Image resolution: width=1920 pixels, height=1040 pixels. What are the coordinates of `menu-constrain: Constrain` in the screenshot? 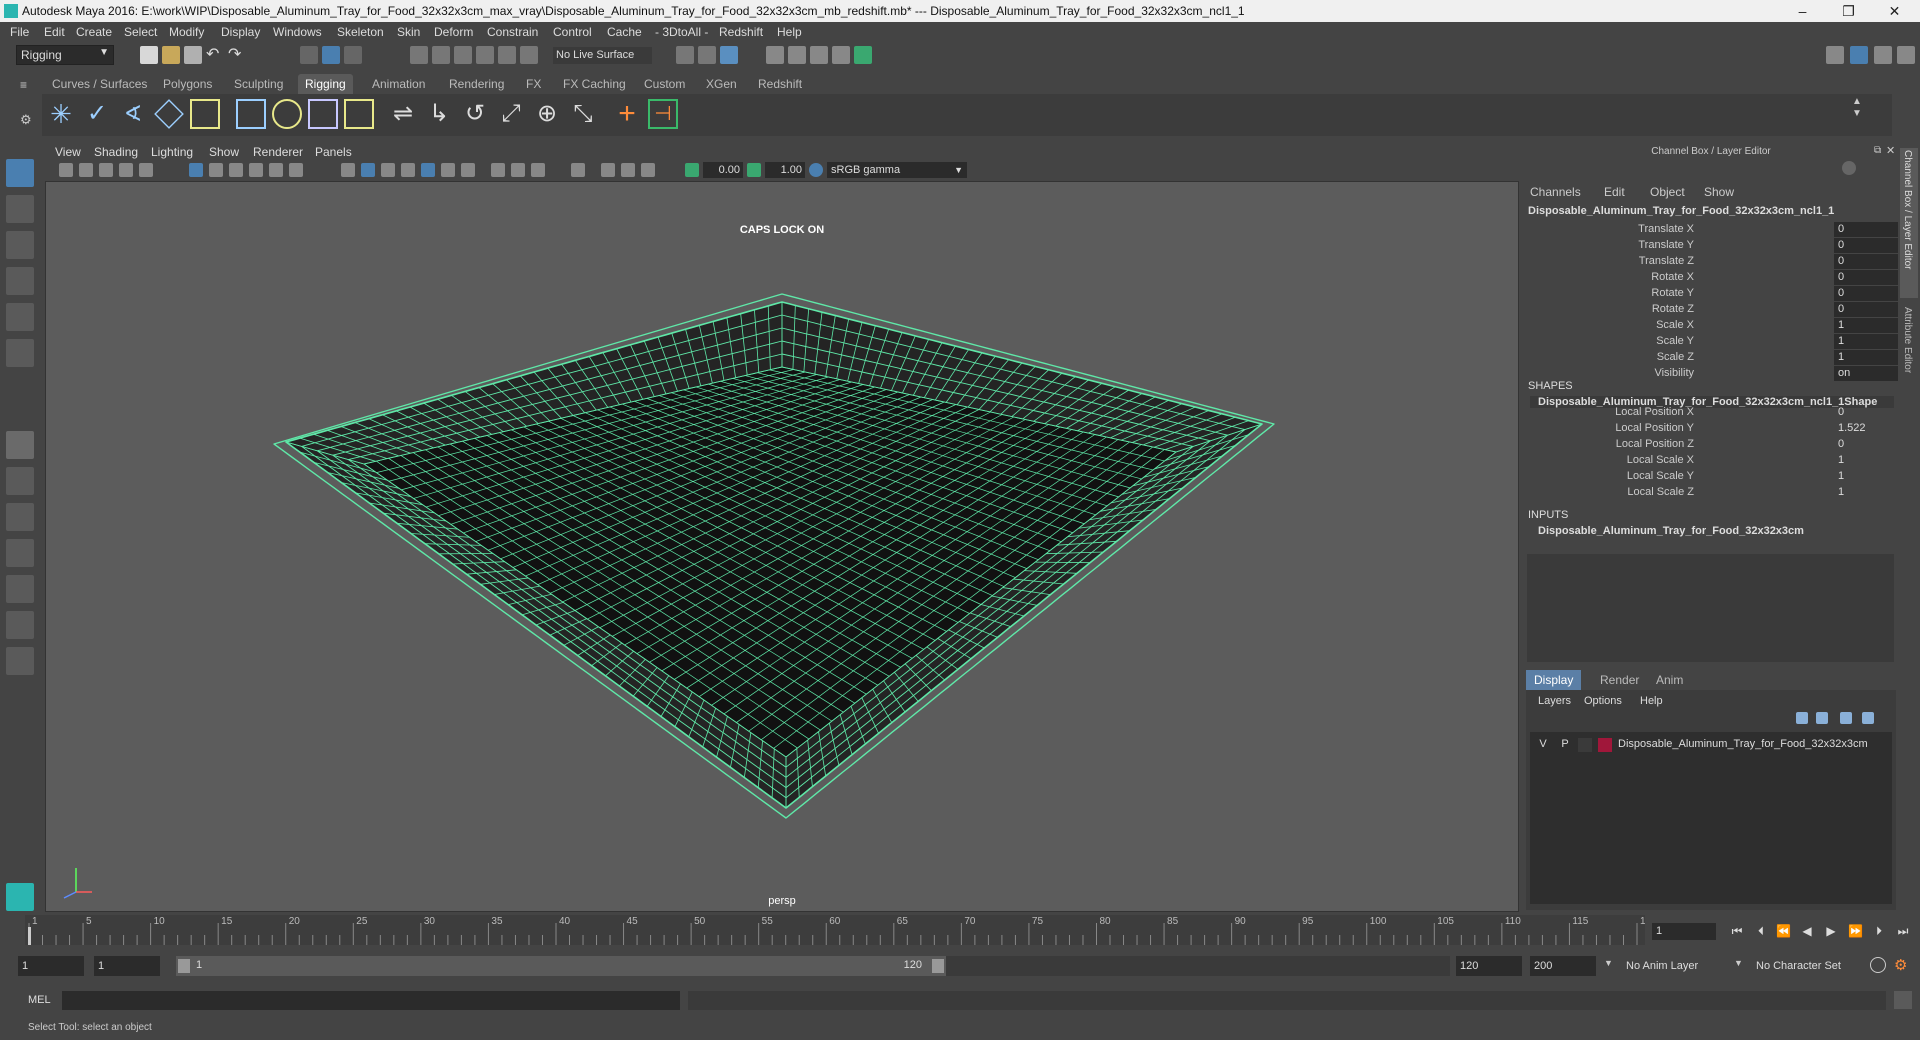 It's located at (512, 32).